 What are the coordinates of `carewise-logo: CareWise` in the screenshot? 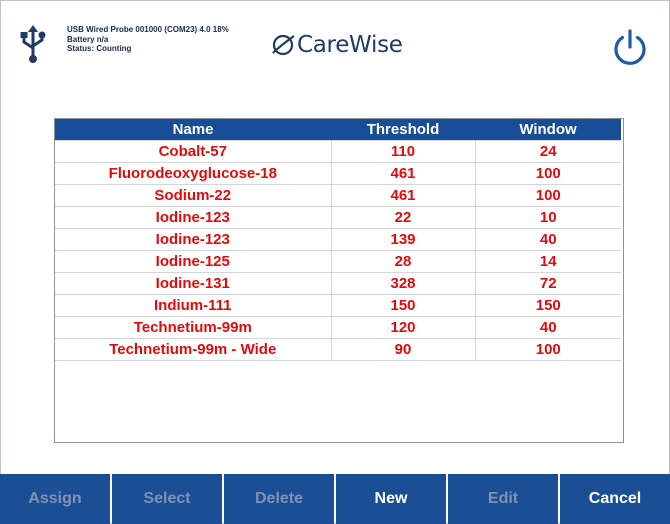 It's located at (337, 45).